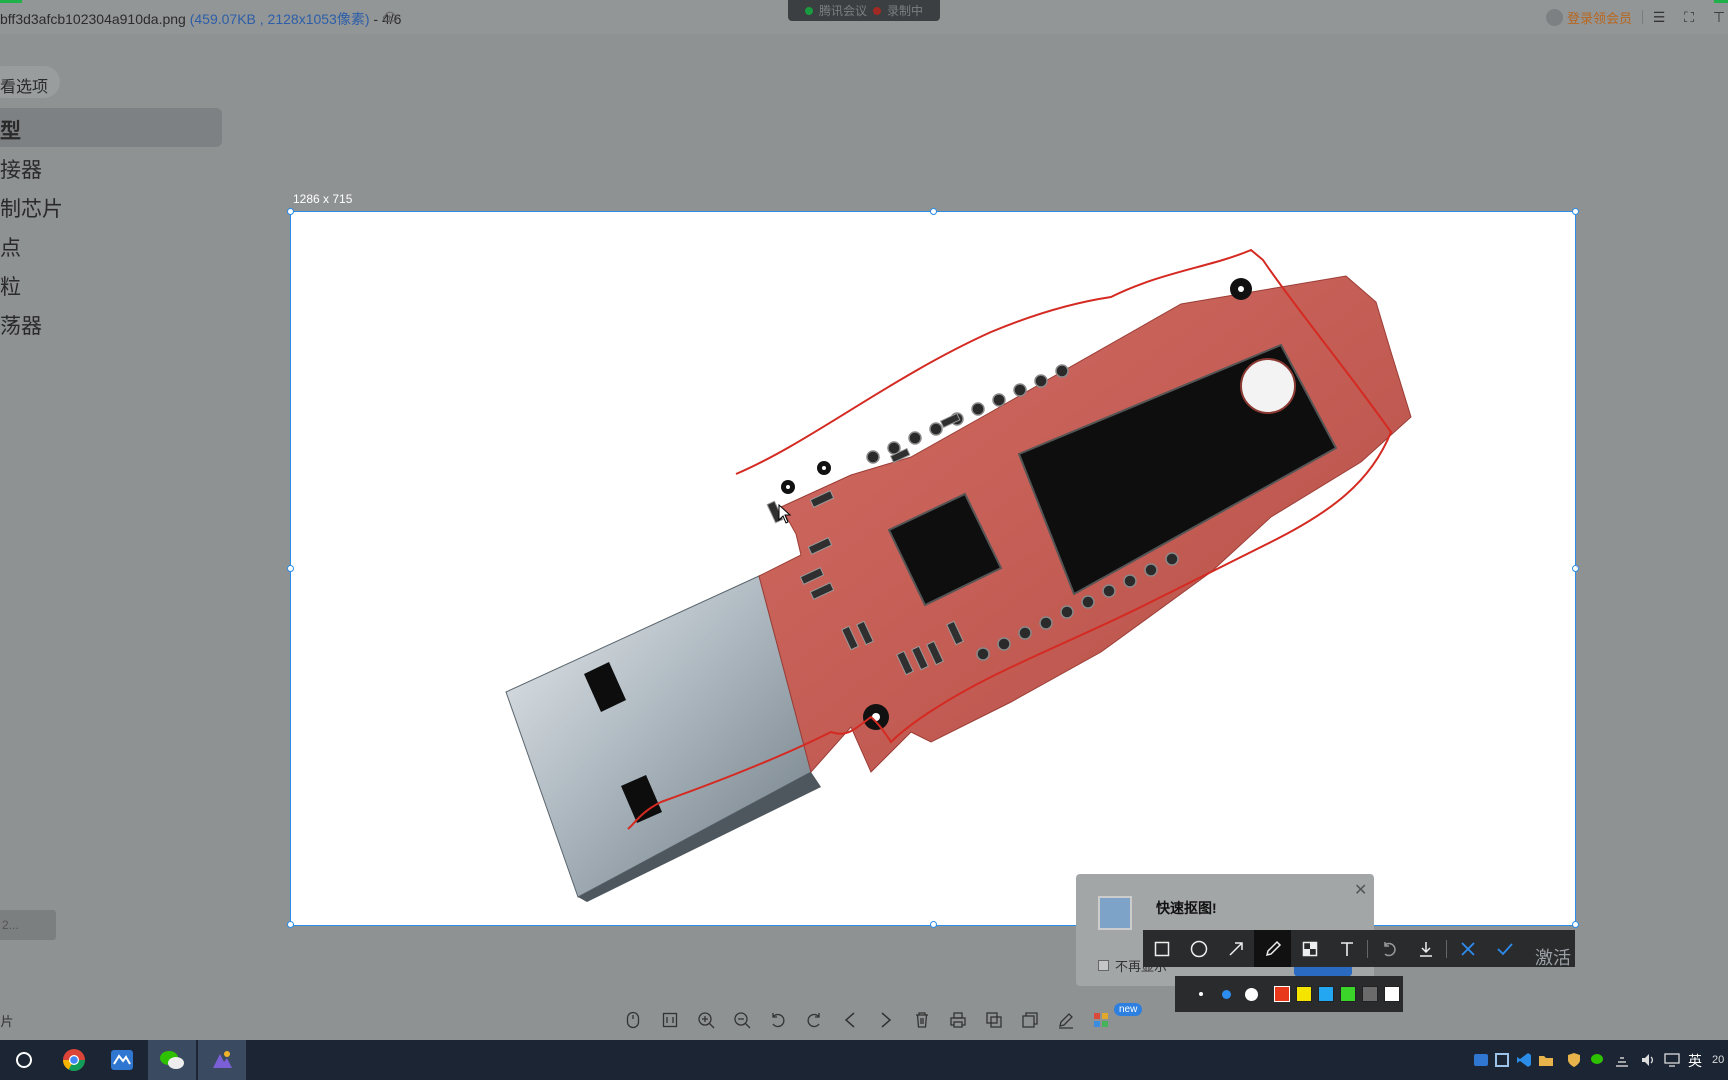  Describe the element at coordinates (111, 127) in the screenshot. I see `sidebar-item: 型` at that location.